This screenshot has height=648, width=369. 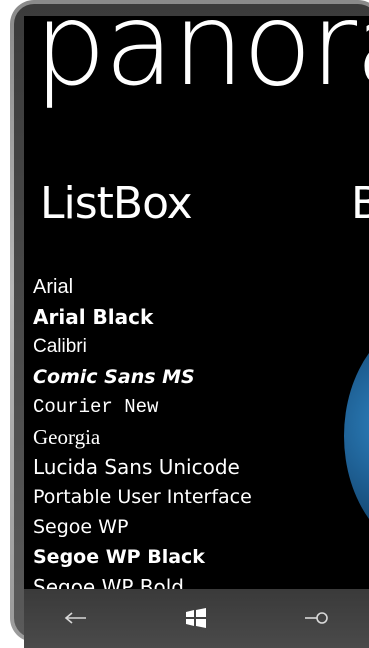 I want to click on list-item: Arial Black, so click(x=183, y=317).